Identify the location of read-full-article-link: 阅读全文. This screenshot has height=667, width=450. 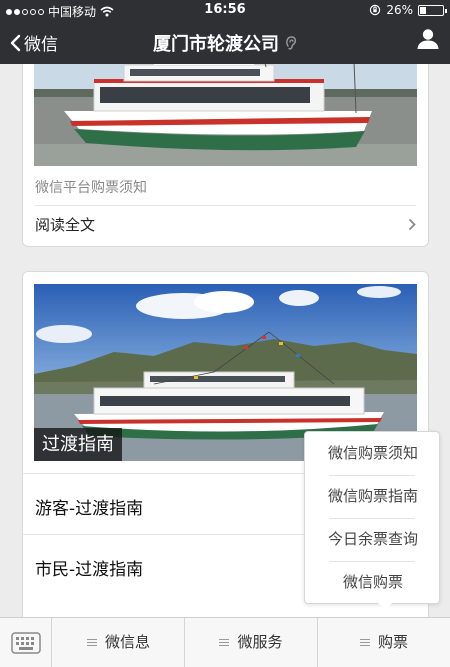
(65, 224).